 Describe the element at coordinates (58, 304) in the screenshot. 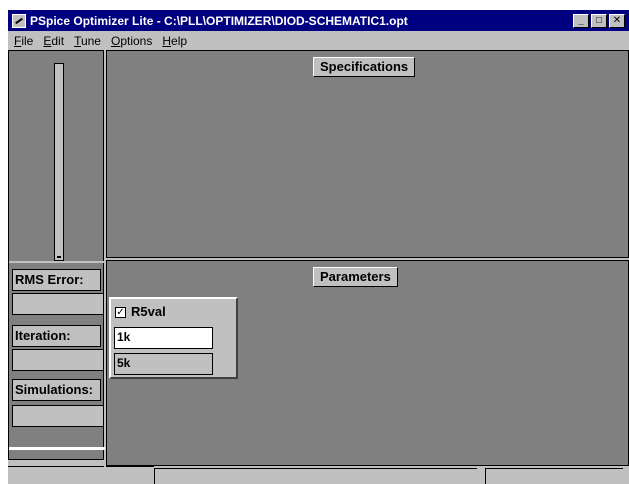

I see `rms-error-field` at that location.